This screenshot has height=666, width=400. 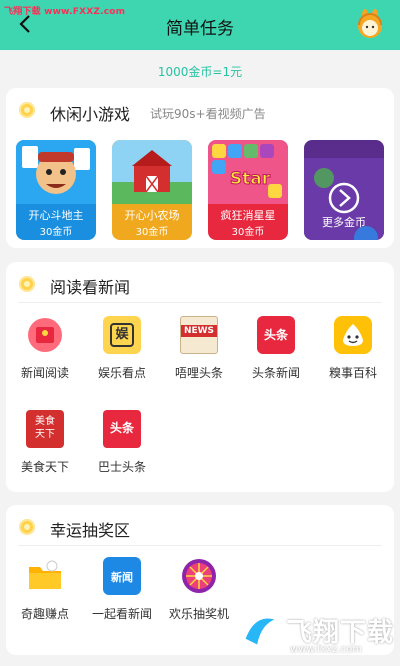 I want to click on star-game-art-icon: Star, so click(x=248, y=172).